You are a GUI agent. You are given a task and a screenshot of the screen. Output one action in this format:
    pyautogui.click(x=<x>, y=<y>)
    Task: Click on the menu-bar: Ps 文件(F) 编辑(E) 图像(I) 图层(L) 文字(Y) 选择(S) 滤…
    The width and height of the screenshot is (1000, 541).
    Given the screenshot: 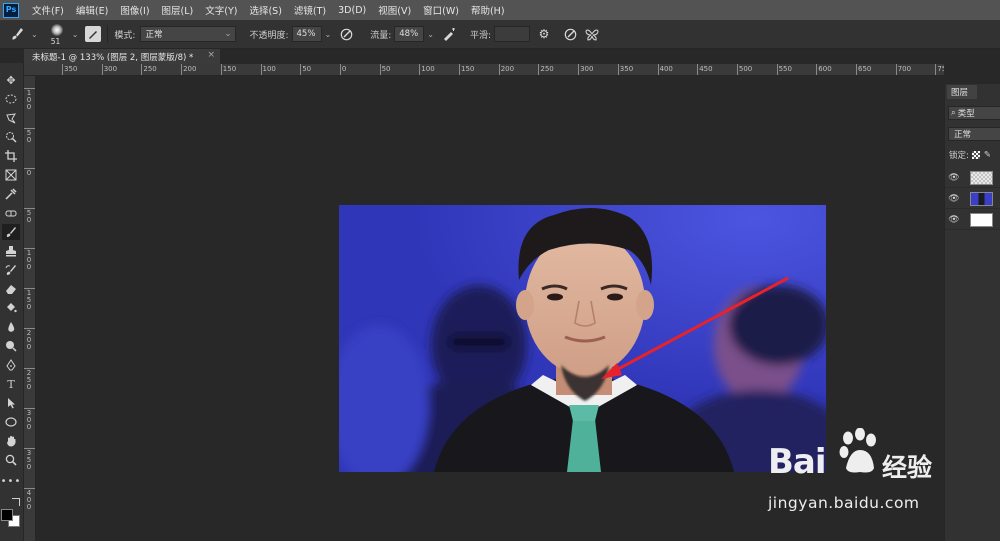 What is the action you would take?
    pyautogui.click(x=500, y=10)
    